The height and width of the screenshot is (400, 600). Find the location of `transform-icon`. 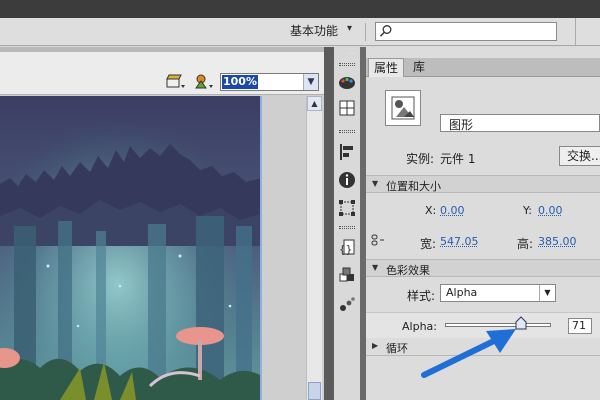

transform-icon is located at coordinates (347, 208).